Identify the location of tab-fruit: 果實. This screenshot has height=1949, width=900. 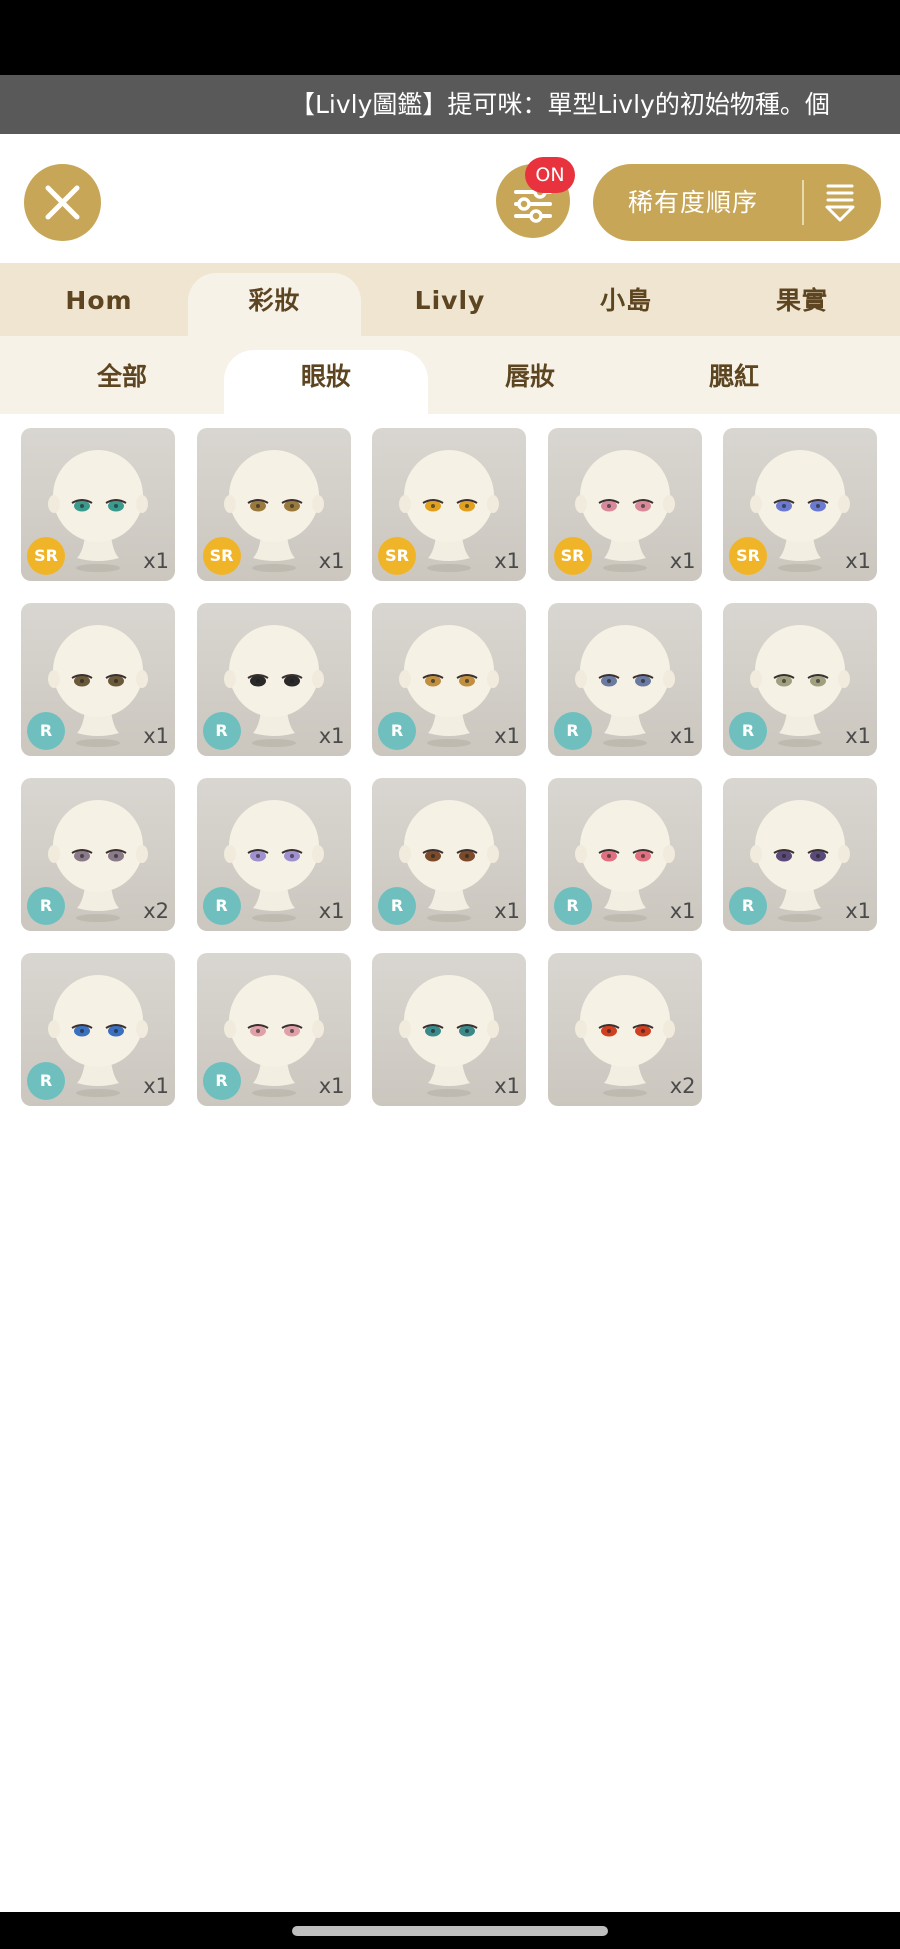
(802, 299).